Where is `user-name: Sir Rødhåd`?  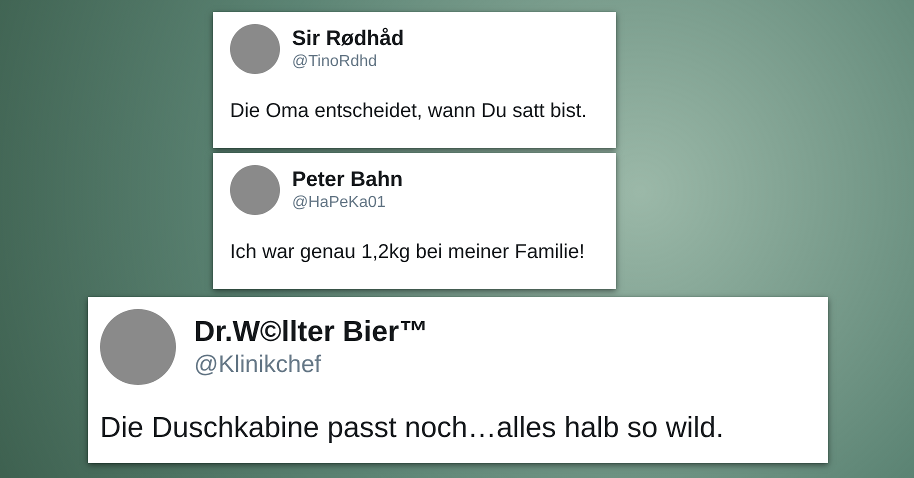
user-name: Sir Rødhåd is located at coordinates (348, 39).